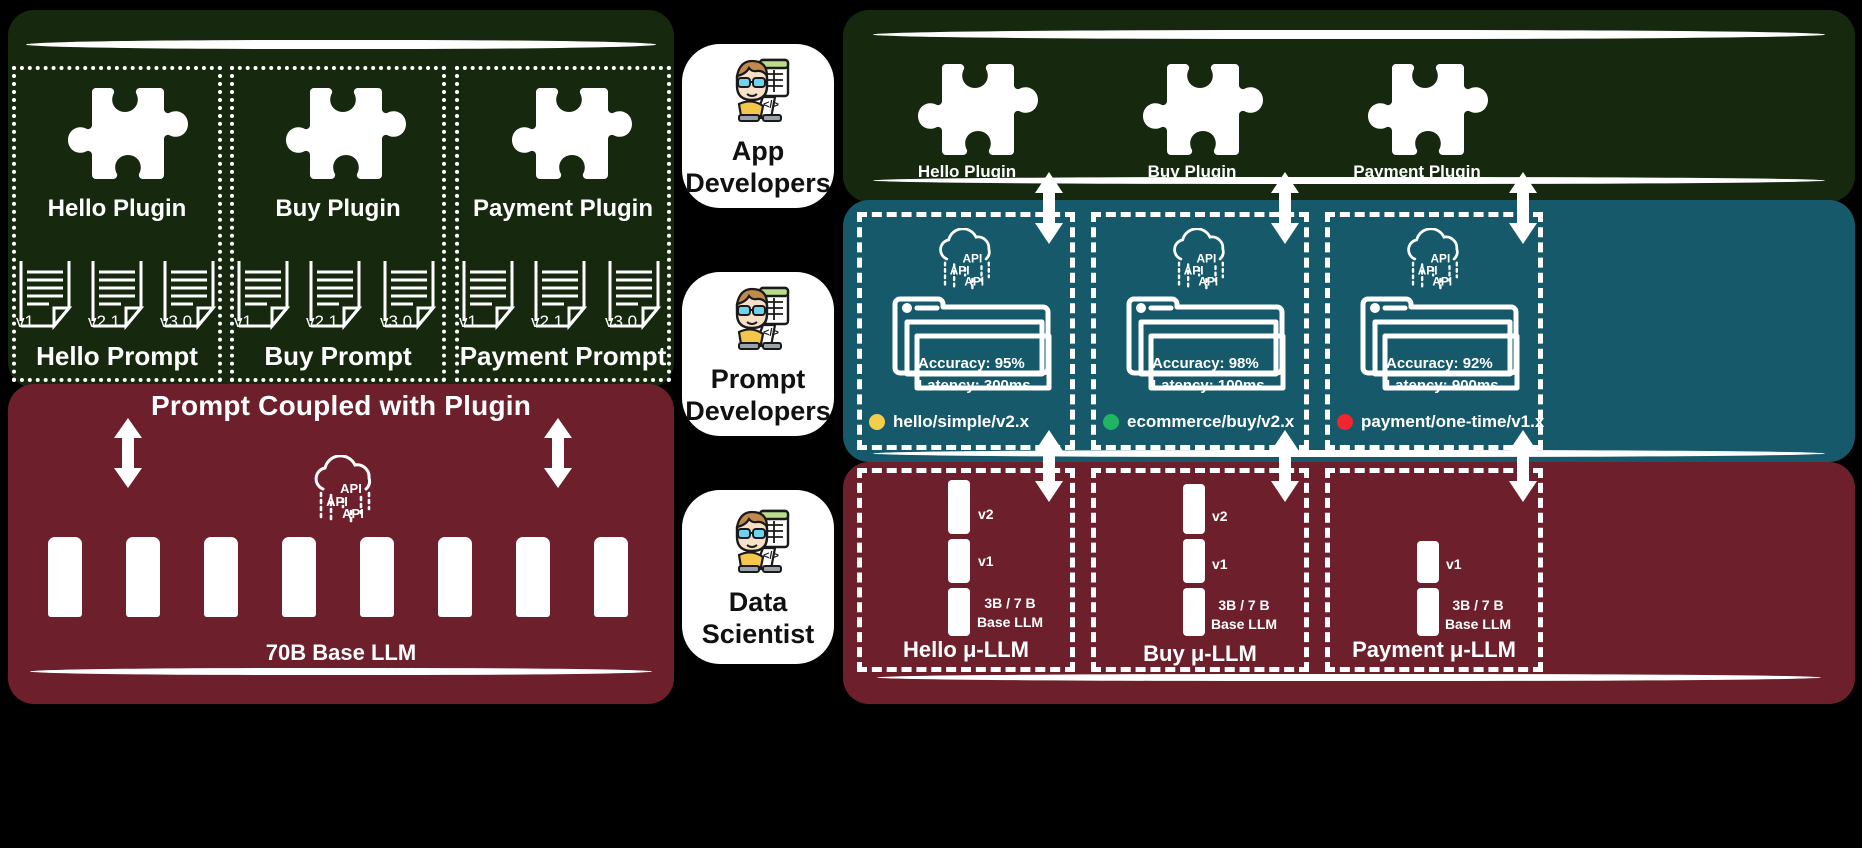 This screenshot has width=1862, height=848. Describe the element at coordinates (117, 208) in the screenshot. I see `plugin-label: Hello Plugin` at that location.